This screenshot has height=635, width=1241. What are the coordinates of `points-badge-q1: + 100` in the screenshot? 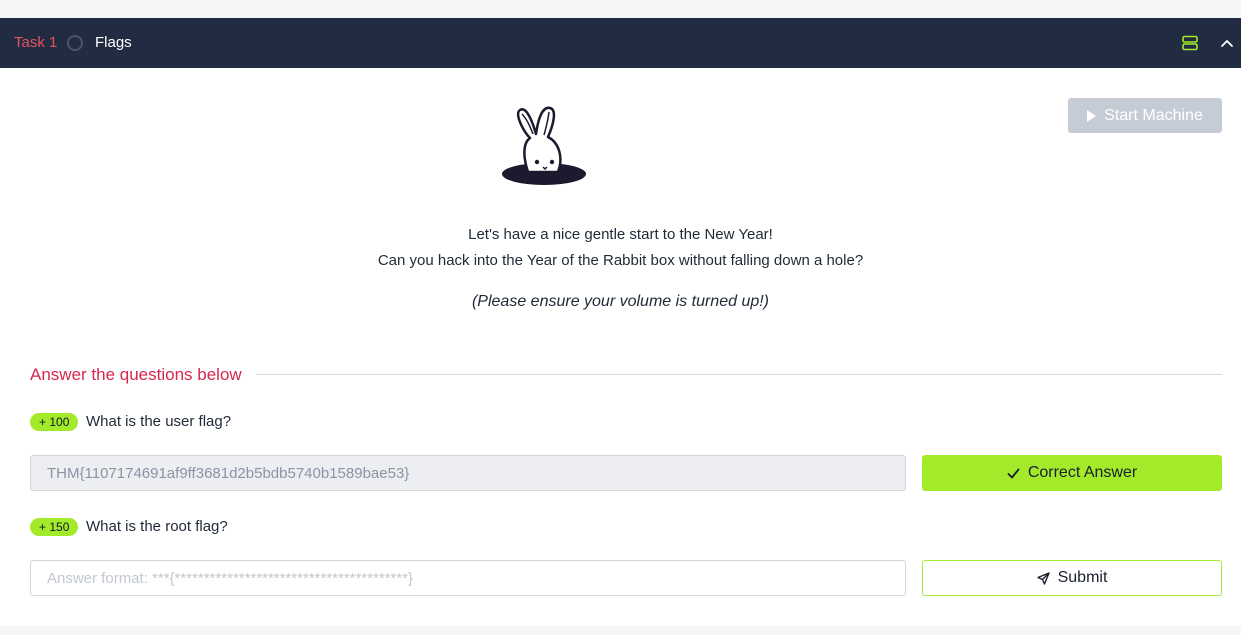 It's located at (54, 422).